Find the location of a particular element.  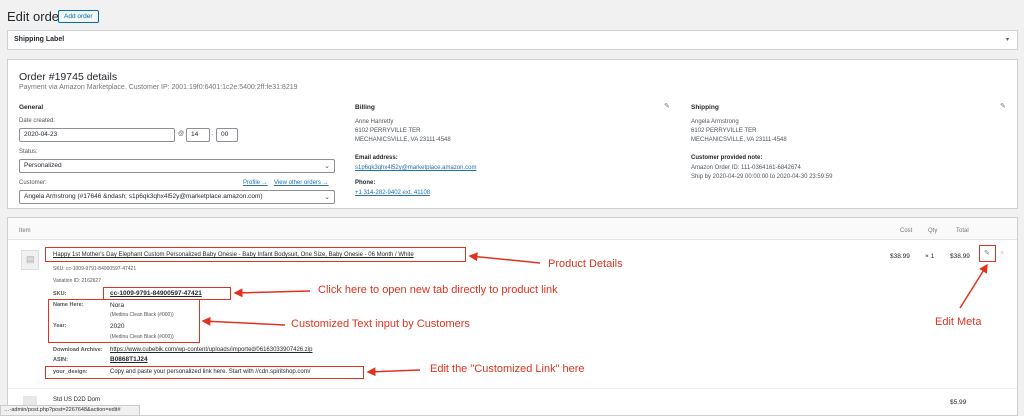

annotation-edit-meta: Edit Meta is located at coordinates (958, 322).